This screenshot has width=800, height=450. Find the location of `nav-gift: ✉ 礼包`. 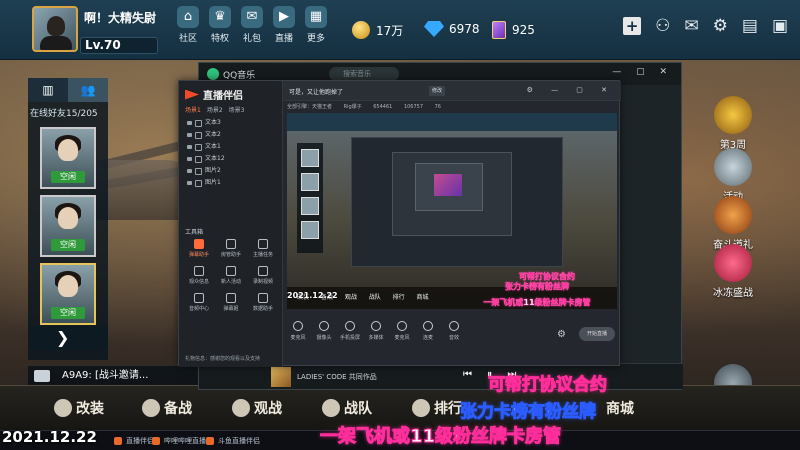

nav-gift: ✉ 礼包 is located at coordinates (252, 24).